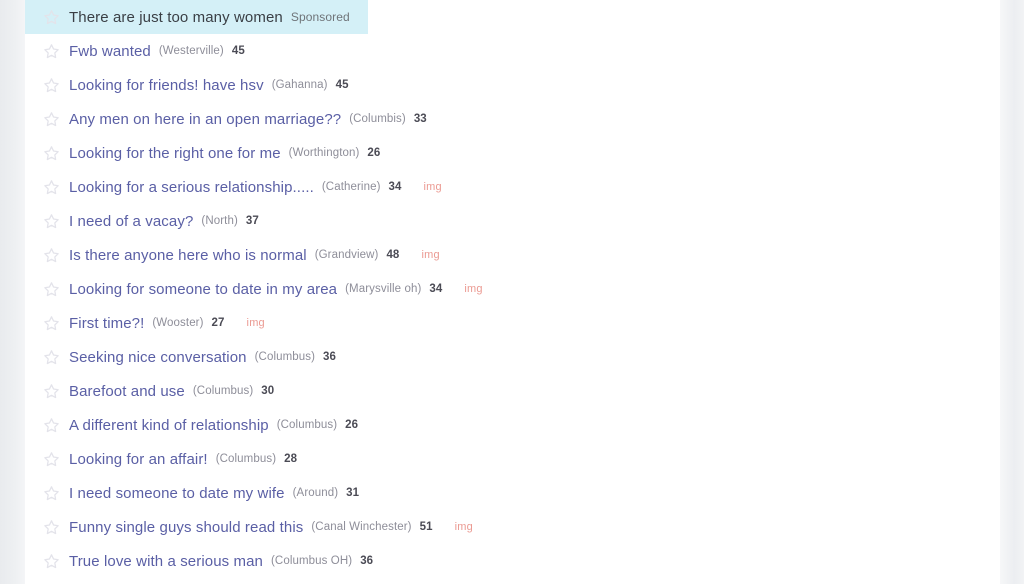 The image size is (1024, 584). I want to click on thread-title-link: I need someone to date my wife, so click(177, 493).